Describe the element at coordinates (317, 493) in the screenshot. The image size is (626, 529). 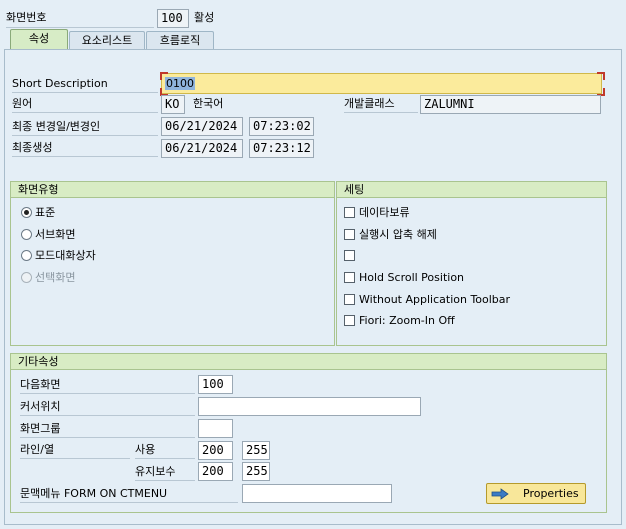
I see `context-menu-input` at that location.